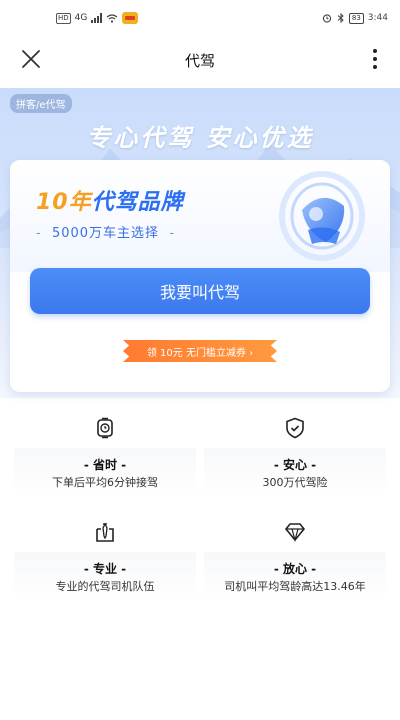  I want to click on close-icon, so click(31, 59).